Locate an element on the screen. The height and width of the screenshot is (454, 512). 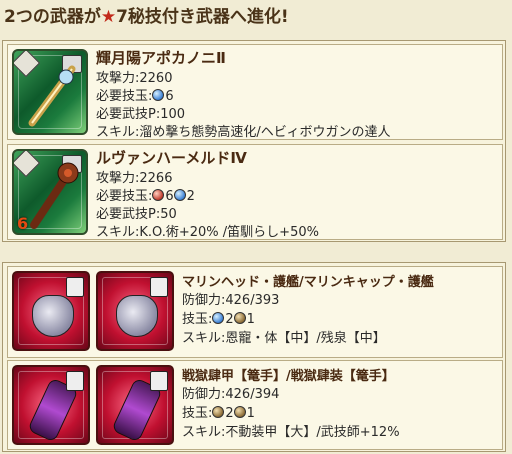
red-gem-icon is located at coordinates (158, 195).